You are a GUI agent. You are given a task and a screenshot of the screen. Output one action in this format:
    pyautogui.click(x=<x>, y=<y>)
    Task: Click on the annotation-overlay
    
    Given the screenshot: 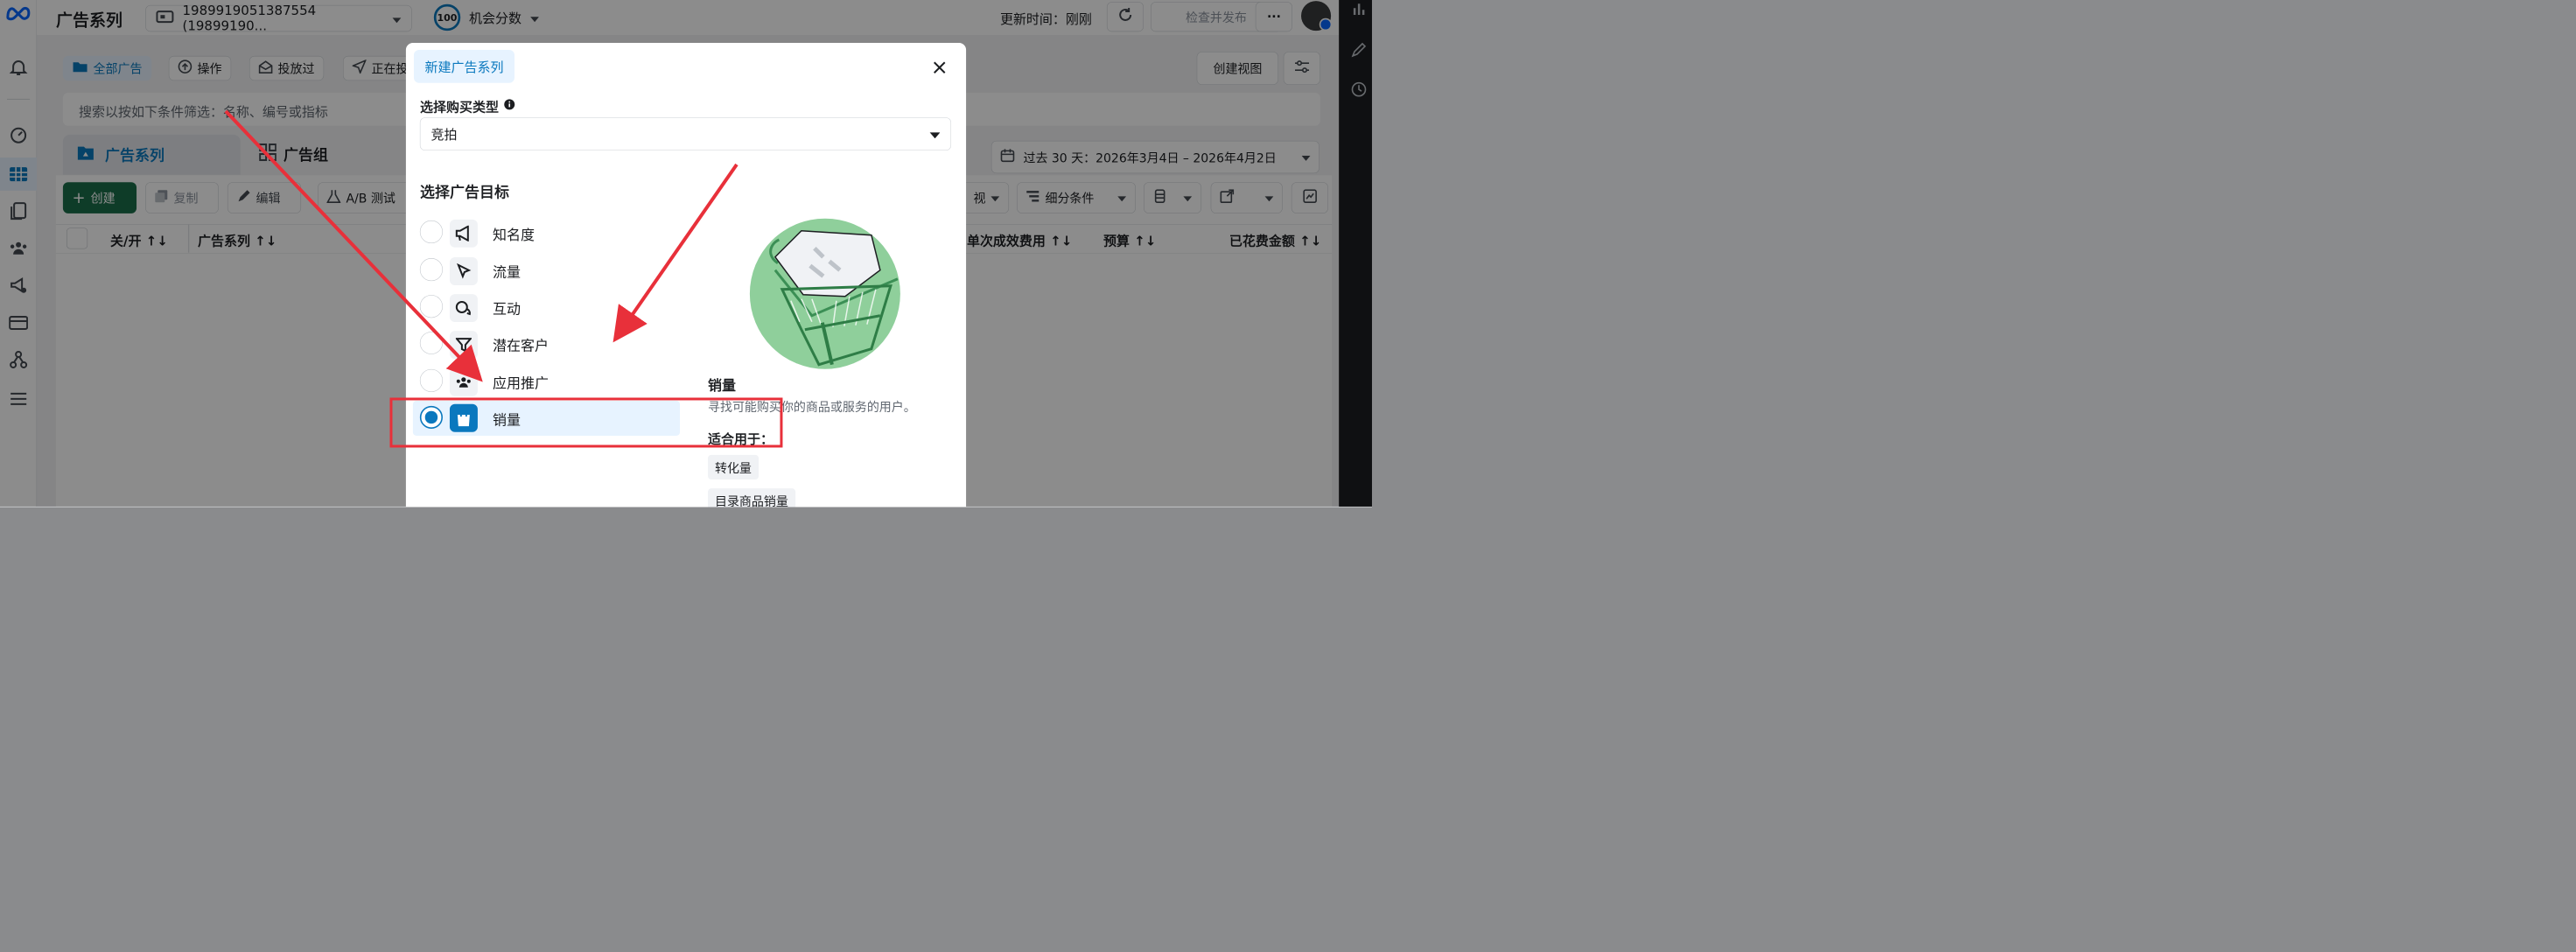 What is the action you would take?
    pyautogui.click(x=503, y=278)
    